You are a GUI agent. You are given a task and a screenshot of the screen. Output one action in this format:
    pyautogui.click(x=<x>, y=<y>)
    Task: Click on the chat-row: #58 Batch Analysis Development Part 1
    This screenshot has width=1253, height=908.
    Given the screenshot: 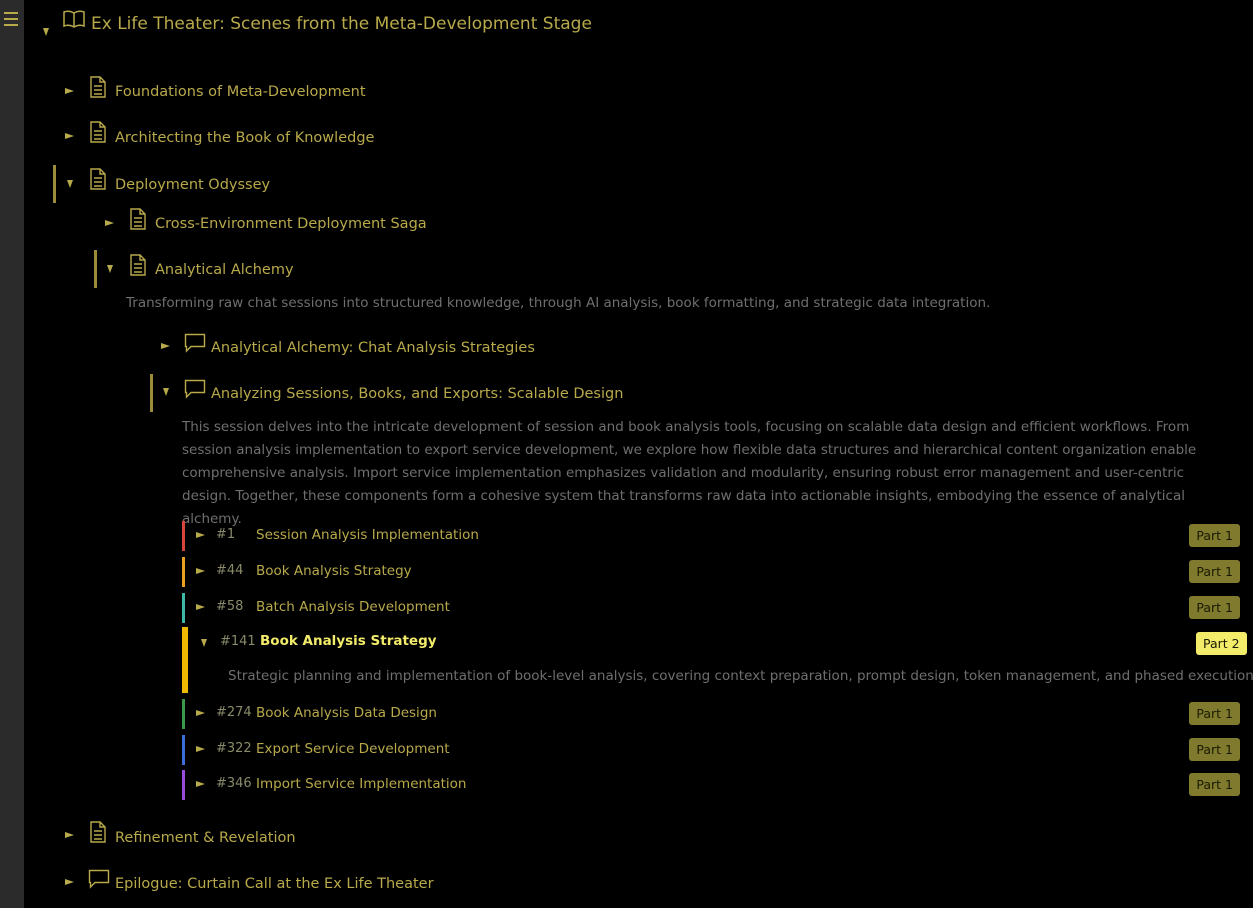 What is the action you would take?
    pyautogui.click(x=711, y=608)
    